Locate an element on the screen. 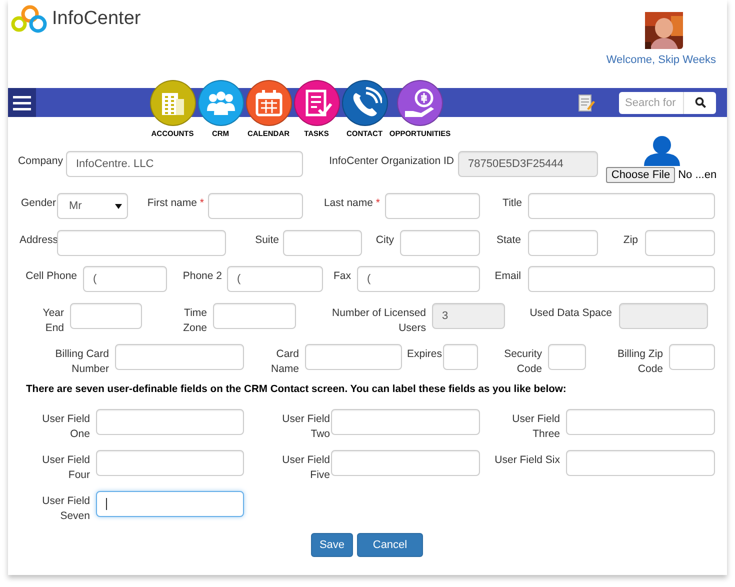  text-field: 3 is located at coordinates (468, 316).